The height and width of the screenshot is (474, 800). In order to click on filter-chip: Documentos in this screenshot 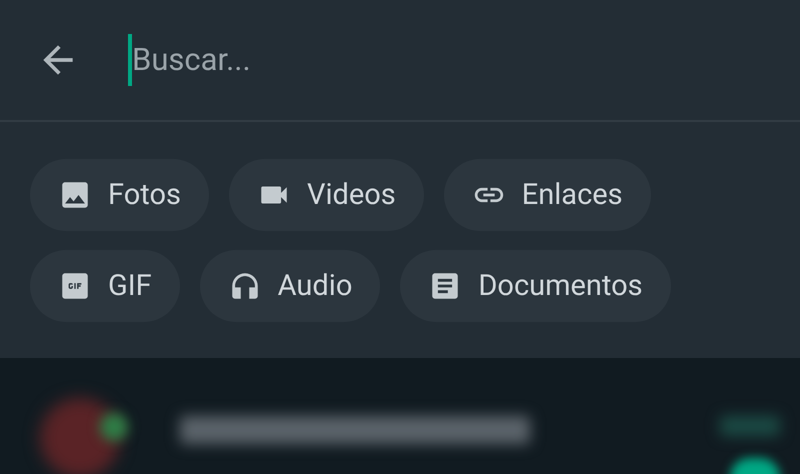, I will do `click(535, 286)`.